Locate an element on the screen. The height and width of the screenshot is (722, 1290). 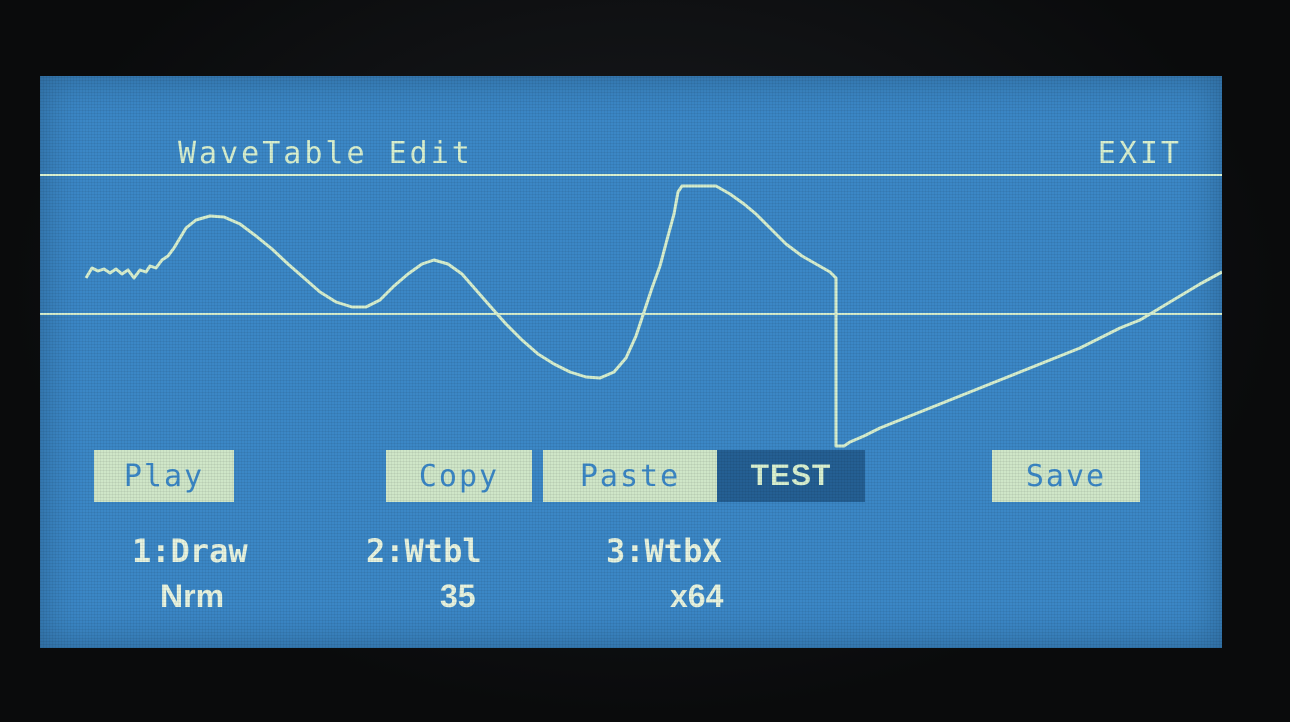
param-1-label: 1:Draw is located at coordinates (190, 551).